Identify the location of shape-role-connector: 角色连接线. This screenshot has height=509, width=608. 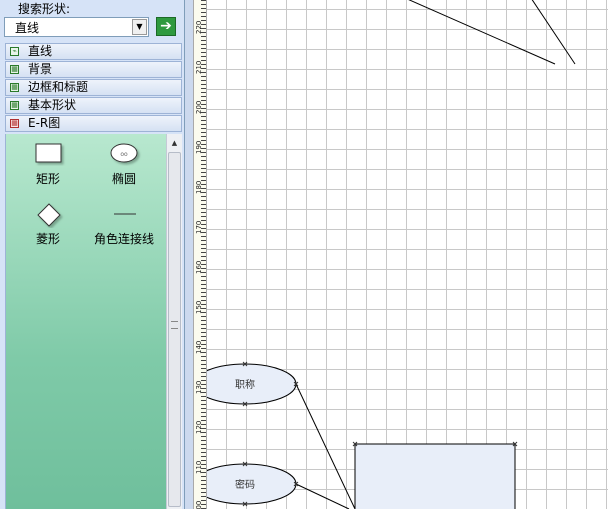
(124, 226).